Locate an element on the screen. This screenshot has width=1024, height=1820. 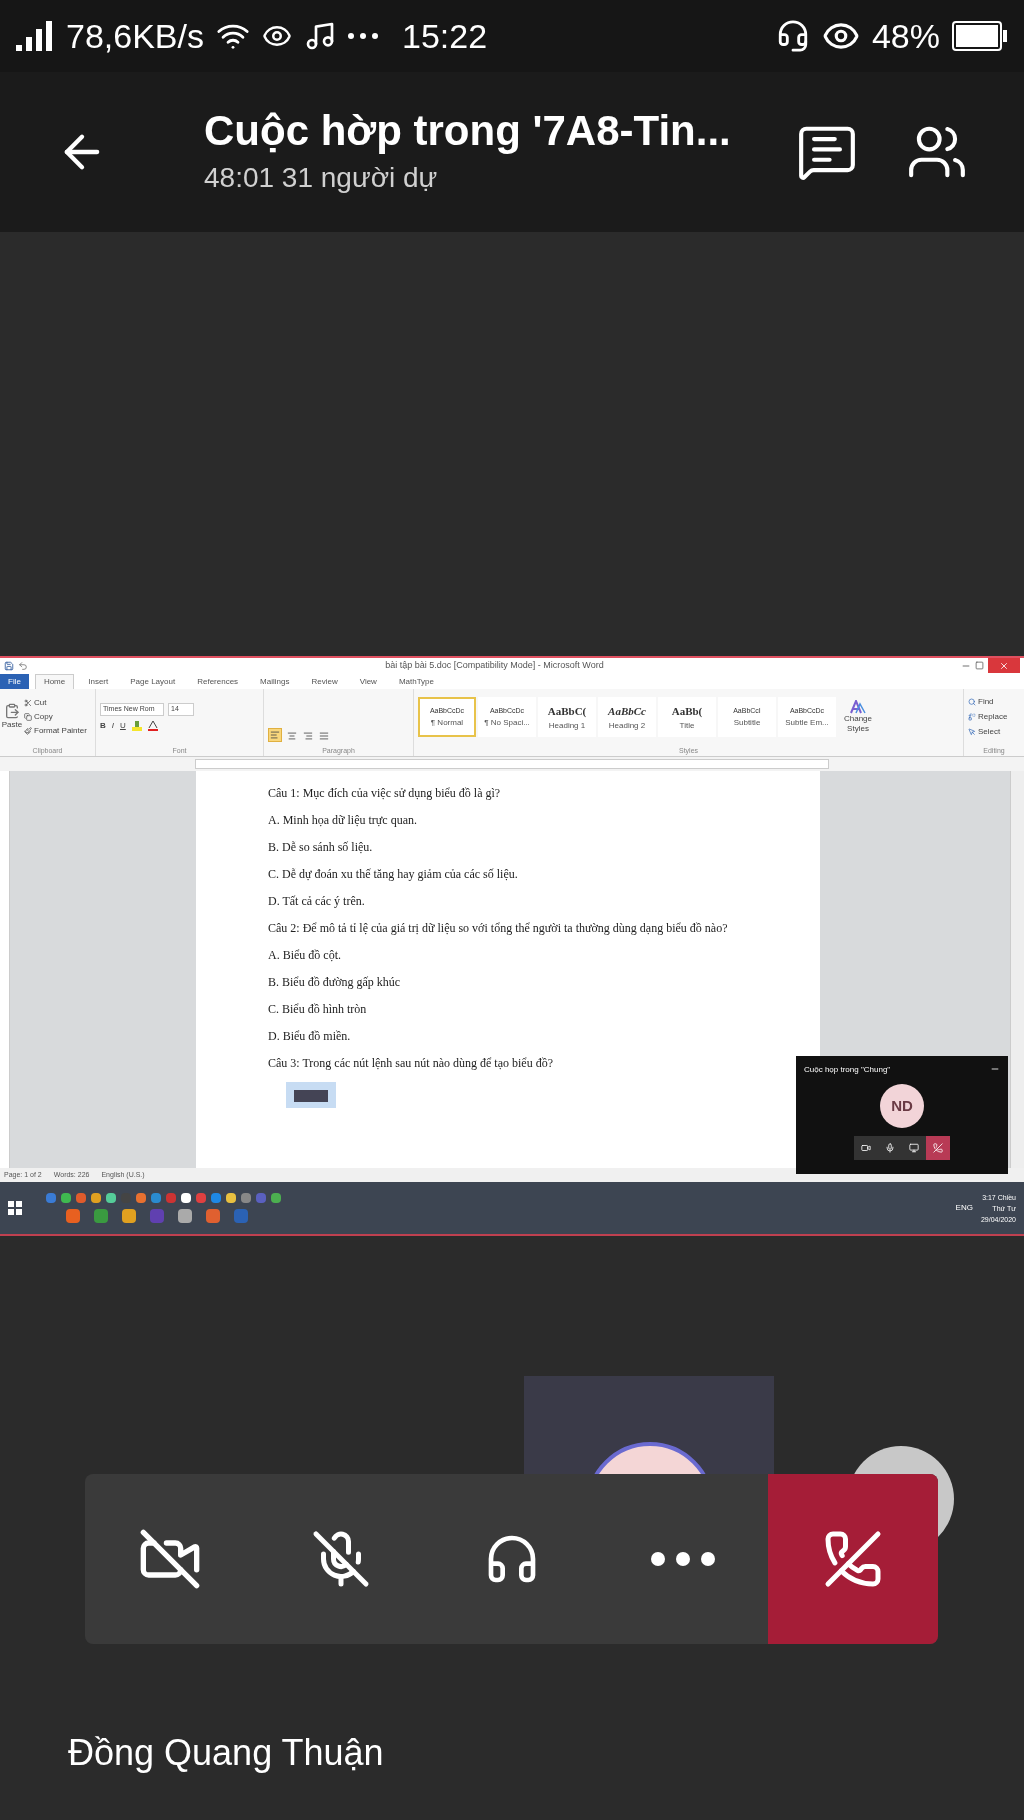
document-line: D. Biểu đồ miền. is located at coordinates (310, 1036).